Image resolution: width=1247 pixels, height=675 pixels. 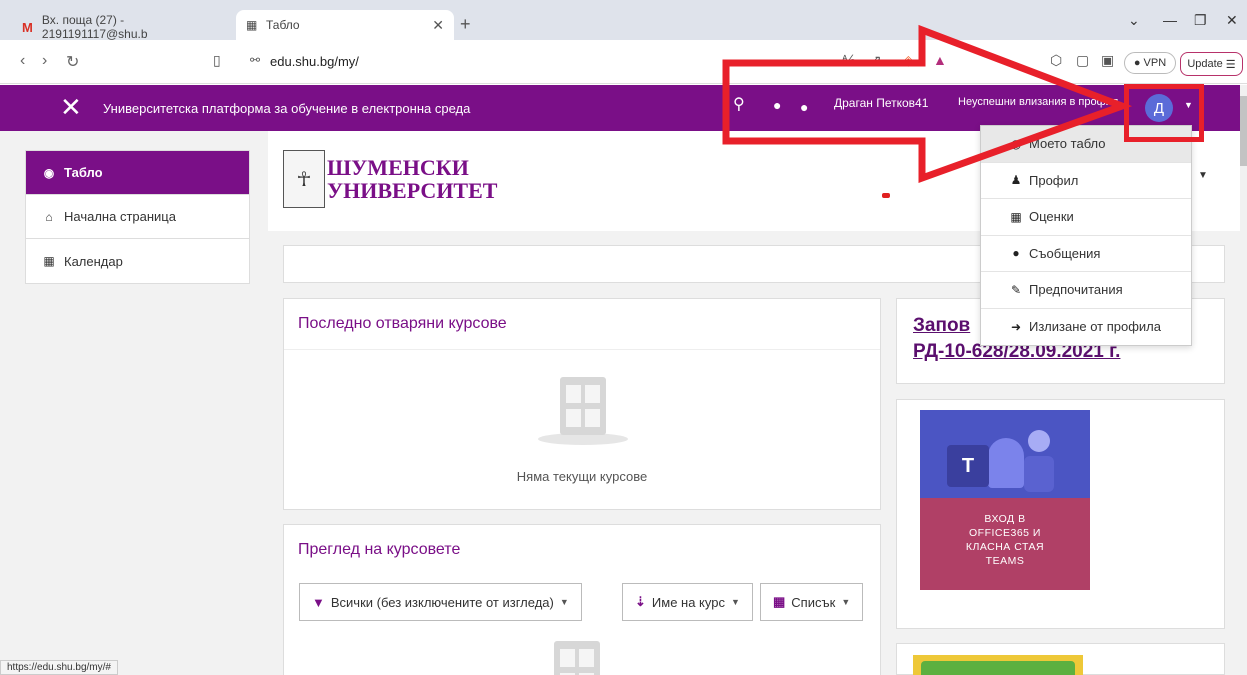 I want to click on university-seal-icon: ☥, so click(x=304, y=179).